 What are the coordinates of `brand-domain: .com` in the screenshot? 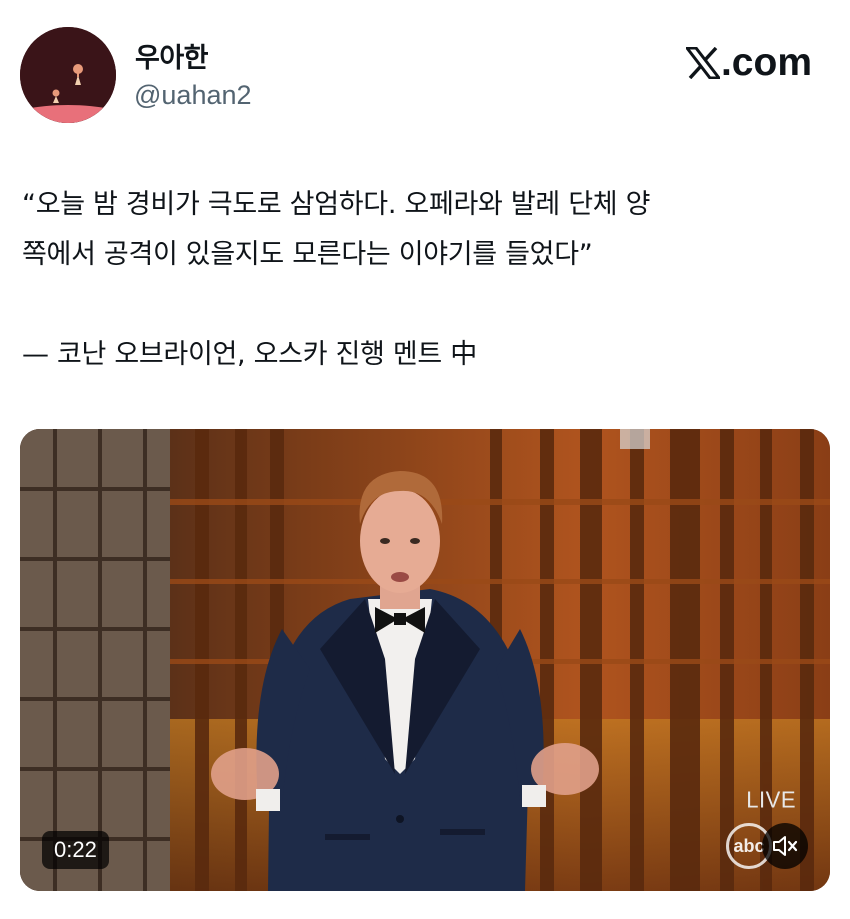 It's located at (766, 62).